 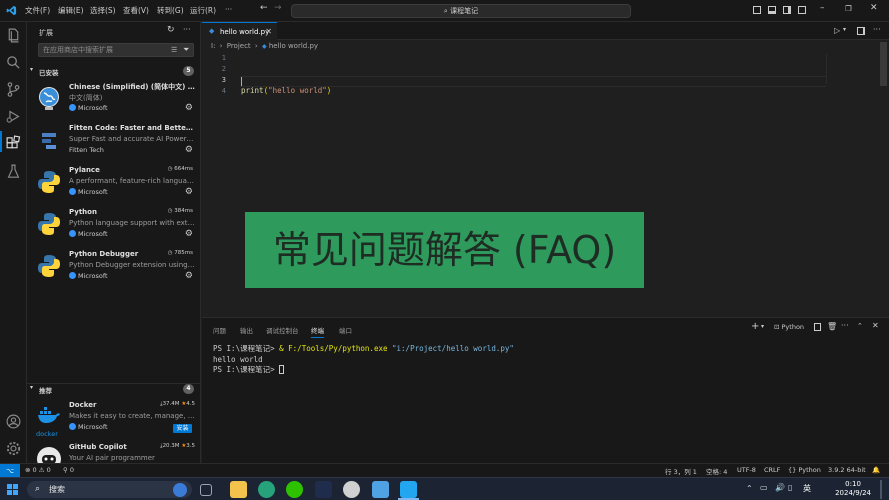 I want to click on code-line-4: print("hello world"), so click(x=286, y=90).